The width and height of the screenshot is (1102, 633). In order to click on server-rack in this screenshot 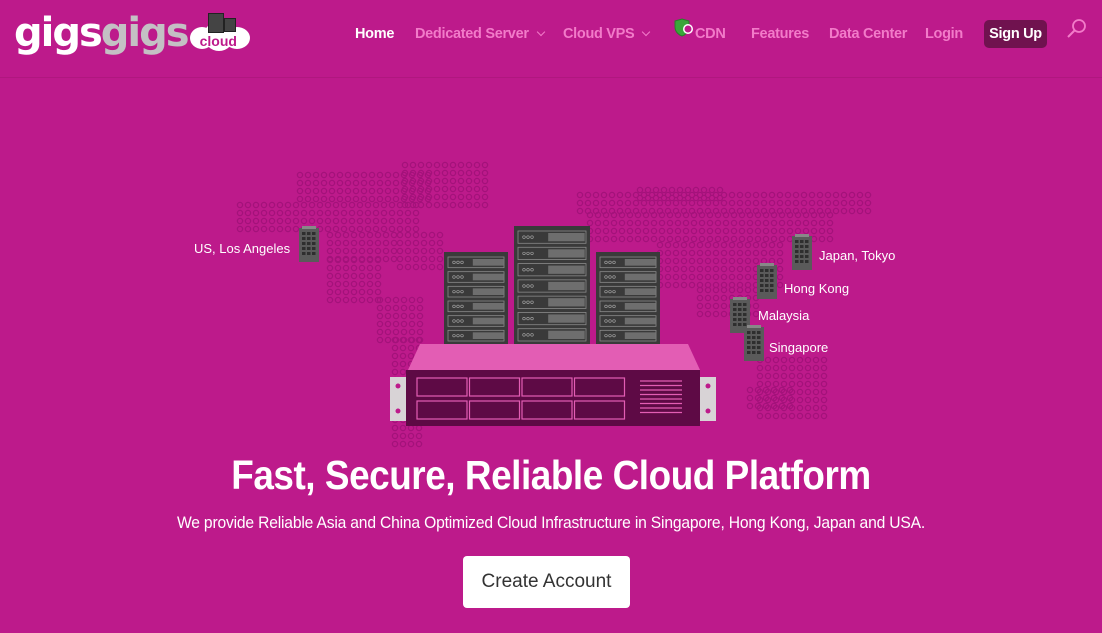, I will do `click(628, 300)`.